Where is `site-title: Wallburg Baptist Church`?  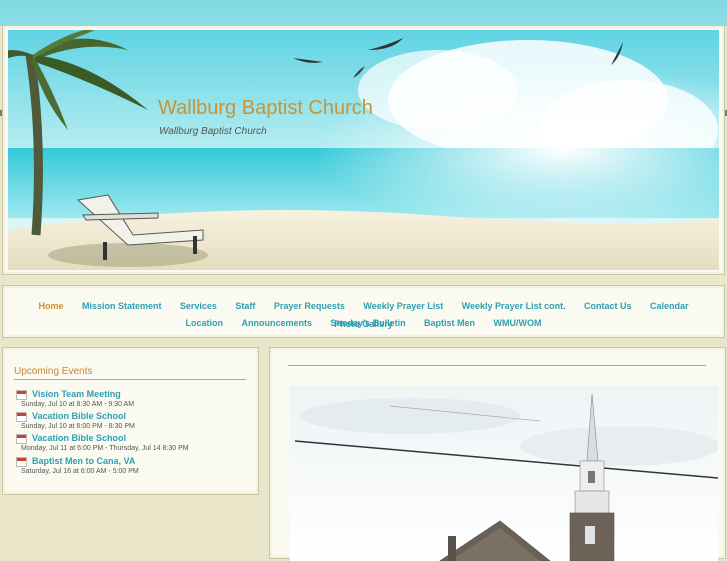
site-title: Wallburg Baptist Church is located at coordinates (265, 108).